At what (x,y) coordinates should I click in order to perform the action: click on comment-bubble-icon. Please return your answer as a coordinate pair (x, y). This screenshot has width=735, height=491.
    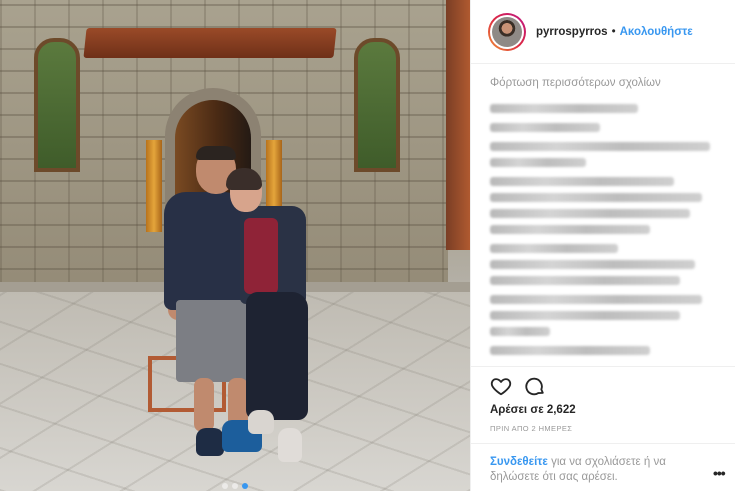
    Looking at the image, I should click on (535, 386).